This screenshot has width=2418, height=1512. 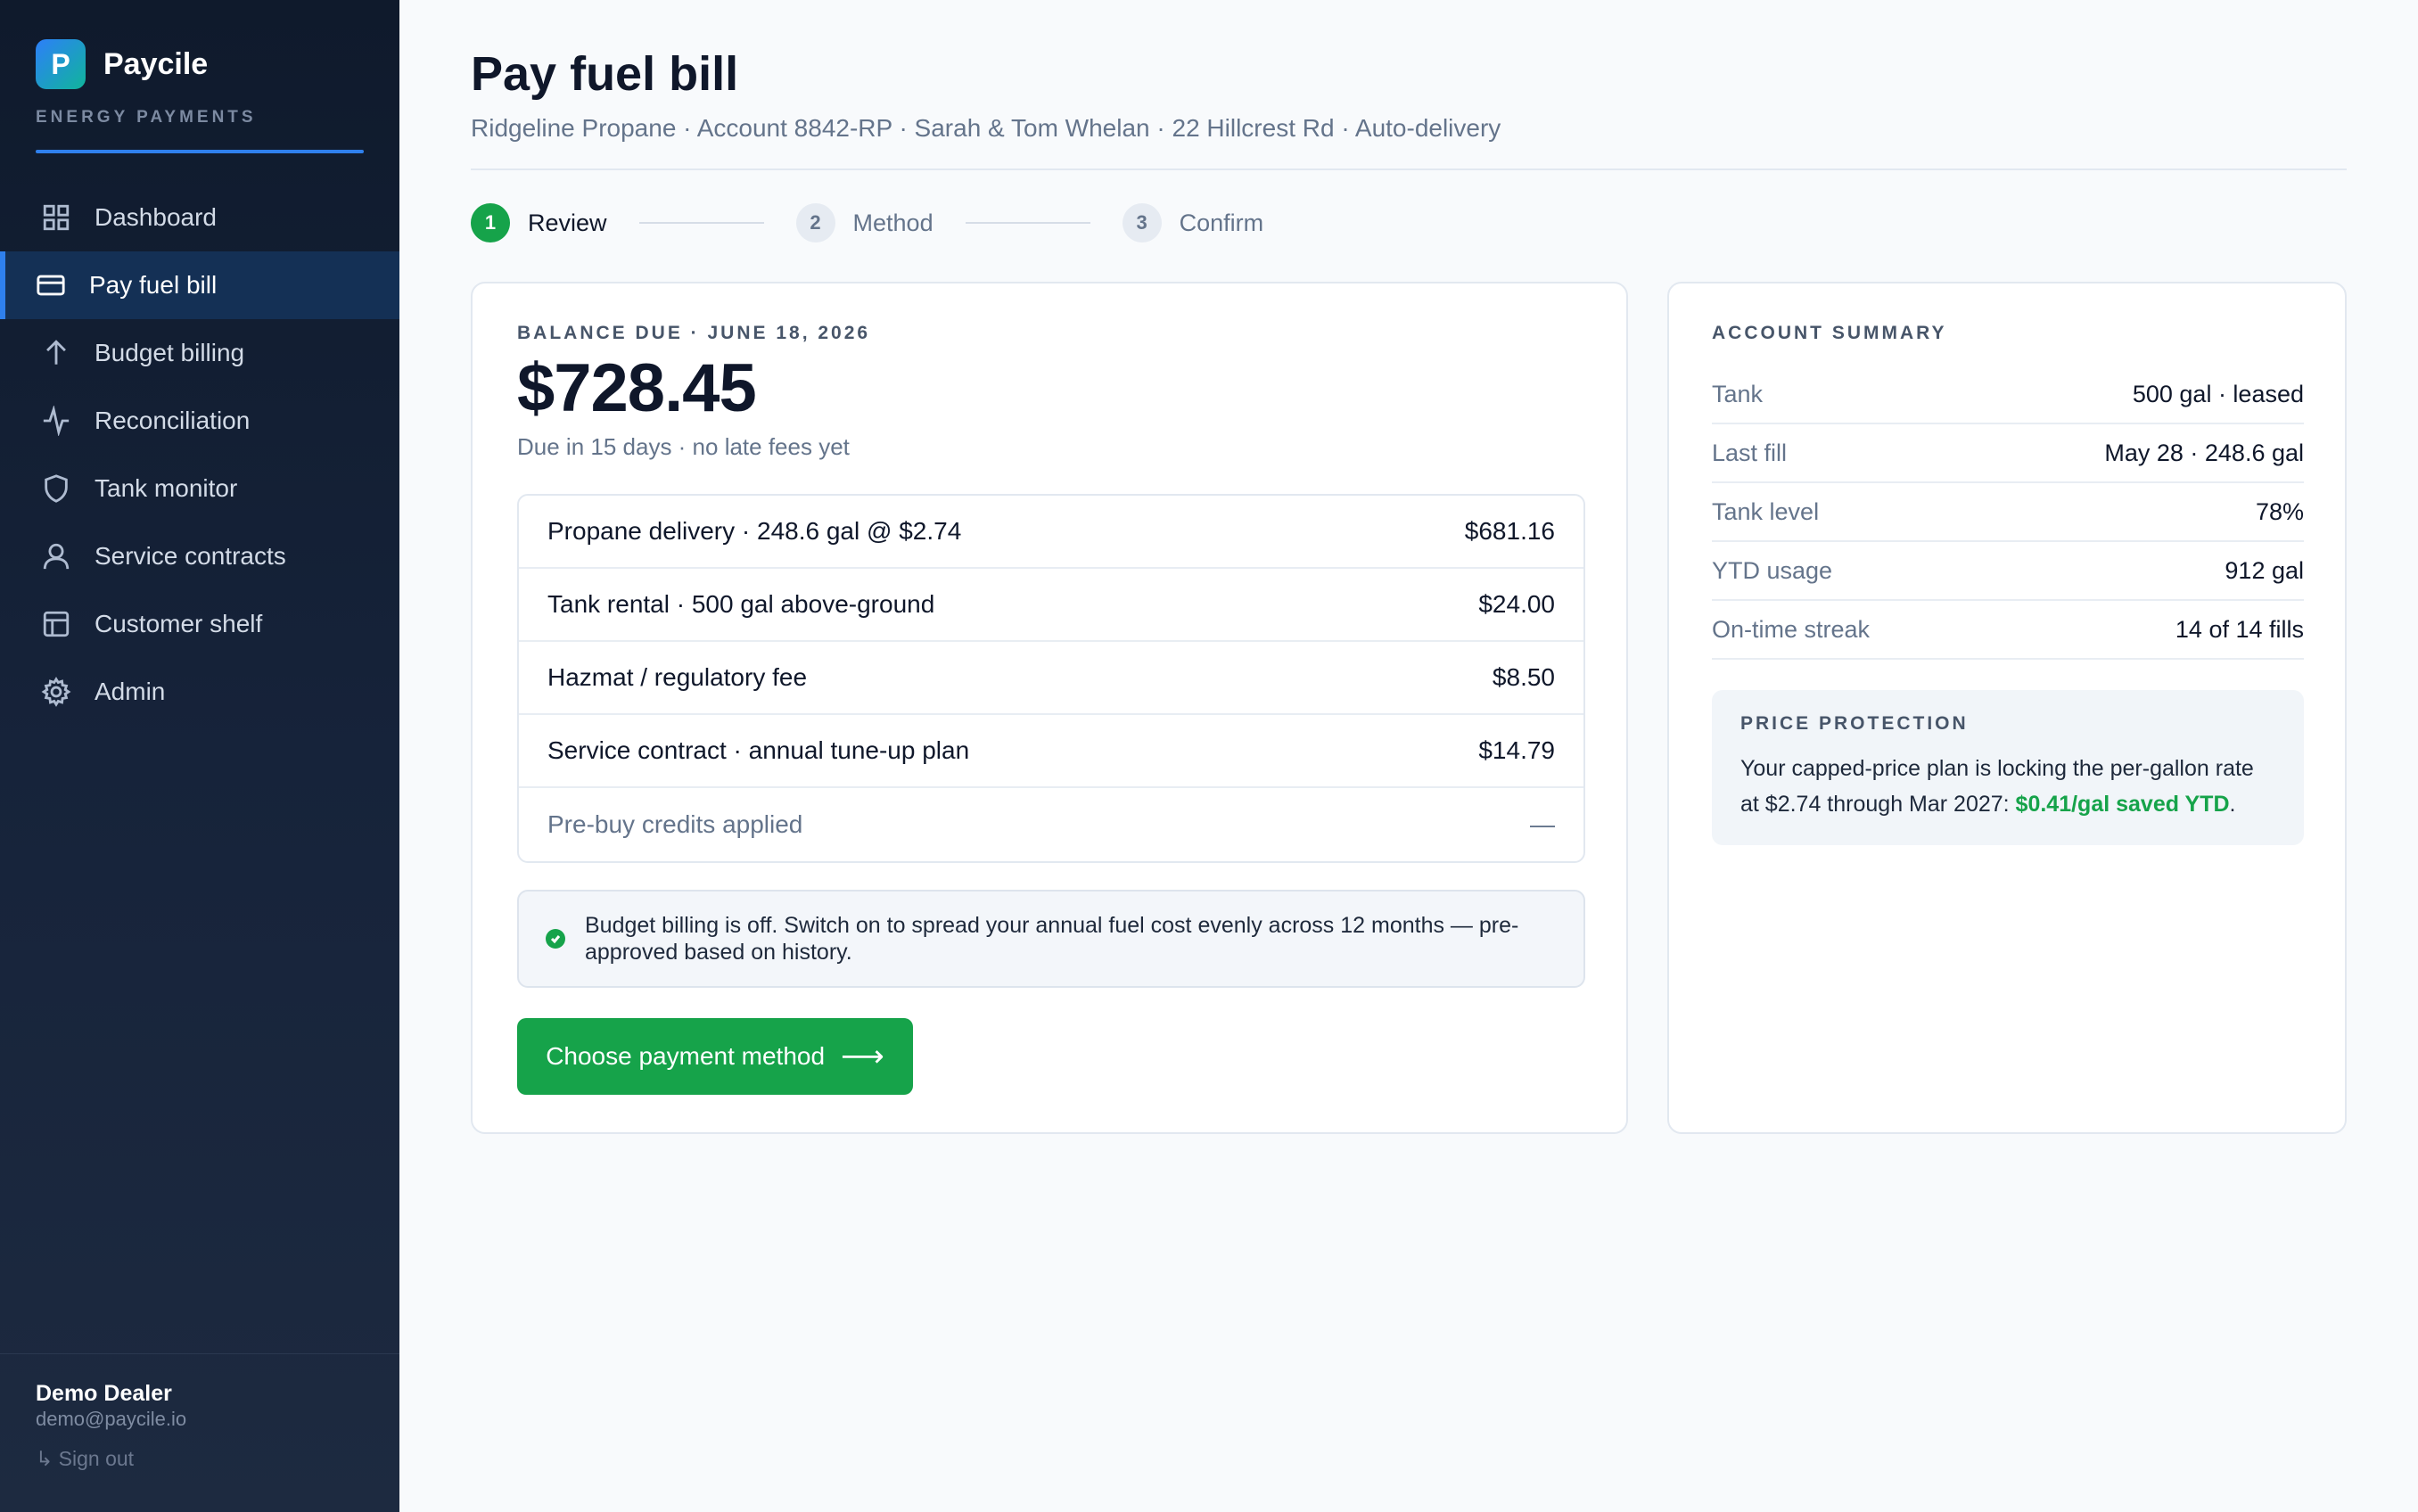 What do you see at coordinates (170, 352) in the screenshot?
I see `sidebar-item-label: Budget billing` at bounding box center [170, 352].